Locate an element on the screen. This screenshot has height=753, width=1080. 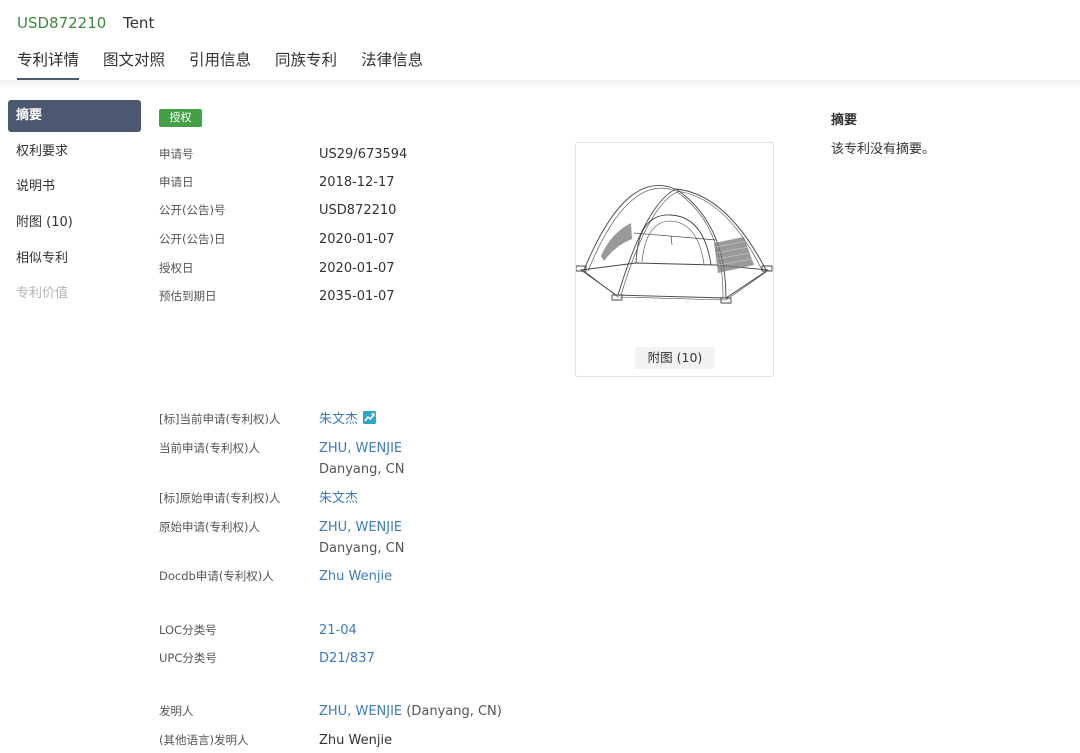
patent-number: USD872210 is located at coordinates (62, 23).